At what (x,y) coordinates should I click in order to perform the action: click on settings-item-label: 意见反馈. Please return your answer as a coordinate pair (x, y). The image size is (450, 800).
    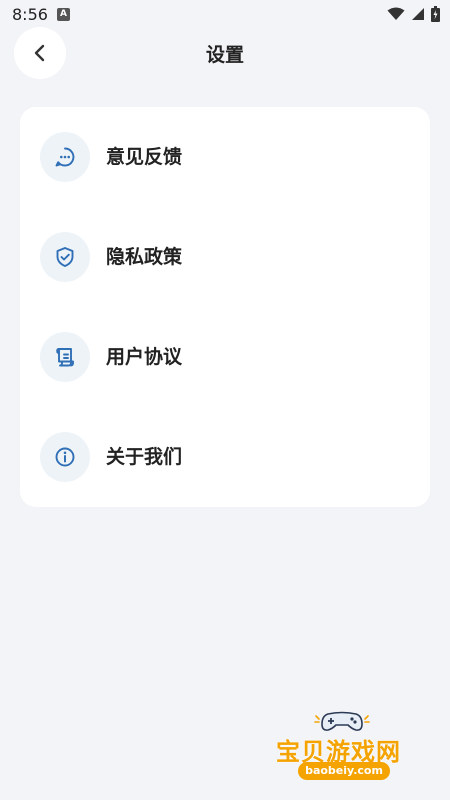
    Looking at the image, I should click on (144, 157).